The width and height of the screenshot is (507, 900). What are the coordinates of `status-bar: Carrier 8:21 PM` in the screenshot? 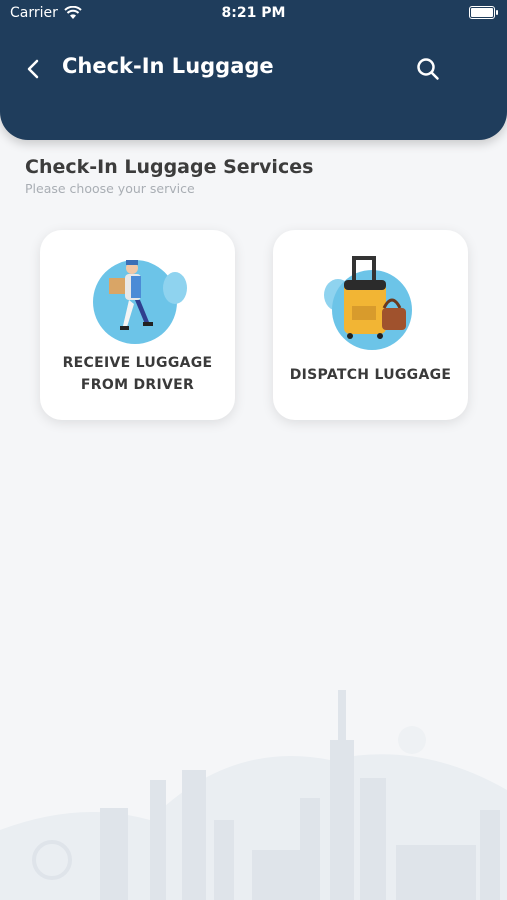 It's located at (253, 14).